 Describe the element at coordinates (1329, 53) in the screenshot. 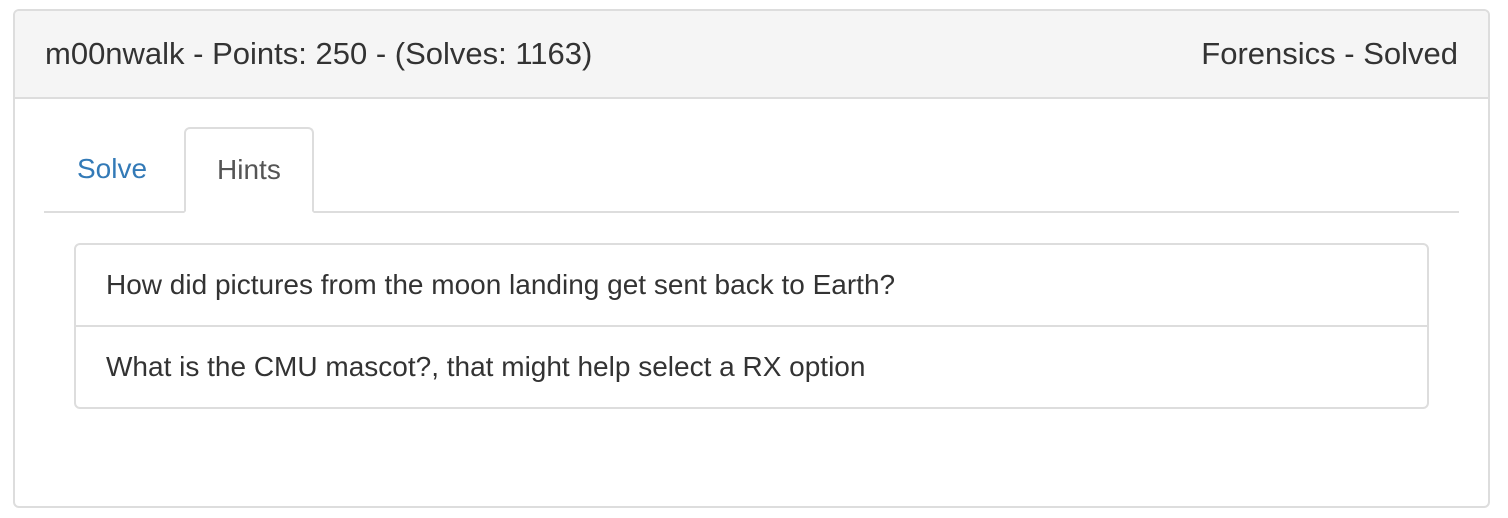

I see `challenge-category-status: Forensics - Solved` at that location.